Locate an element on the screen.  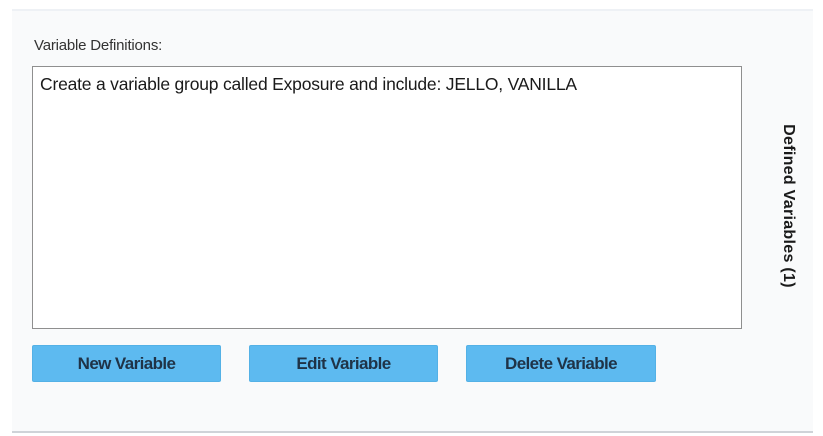
bottom-divider is located at coordinates (412, 432).